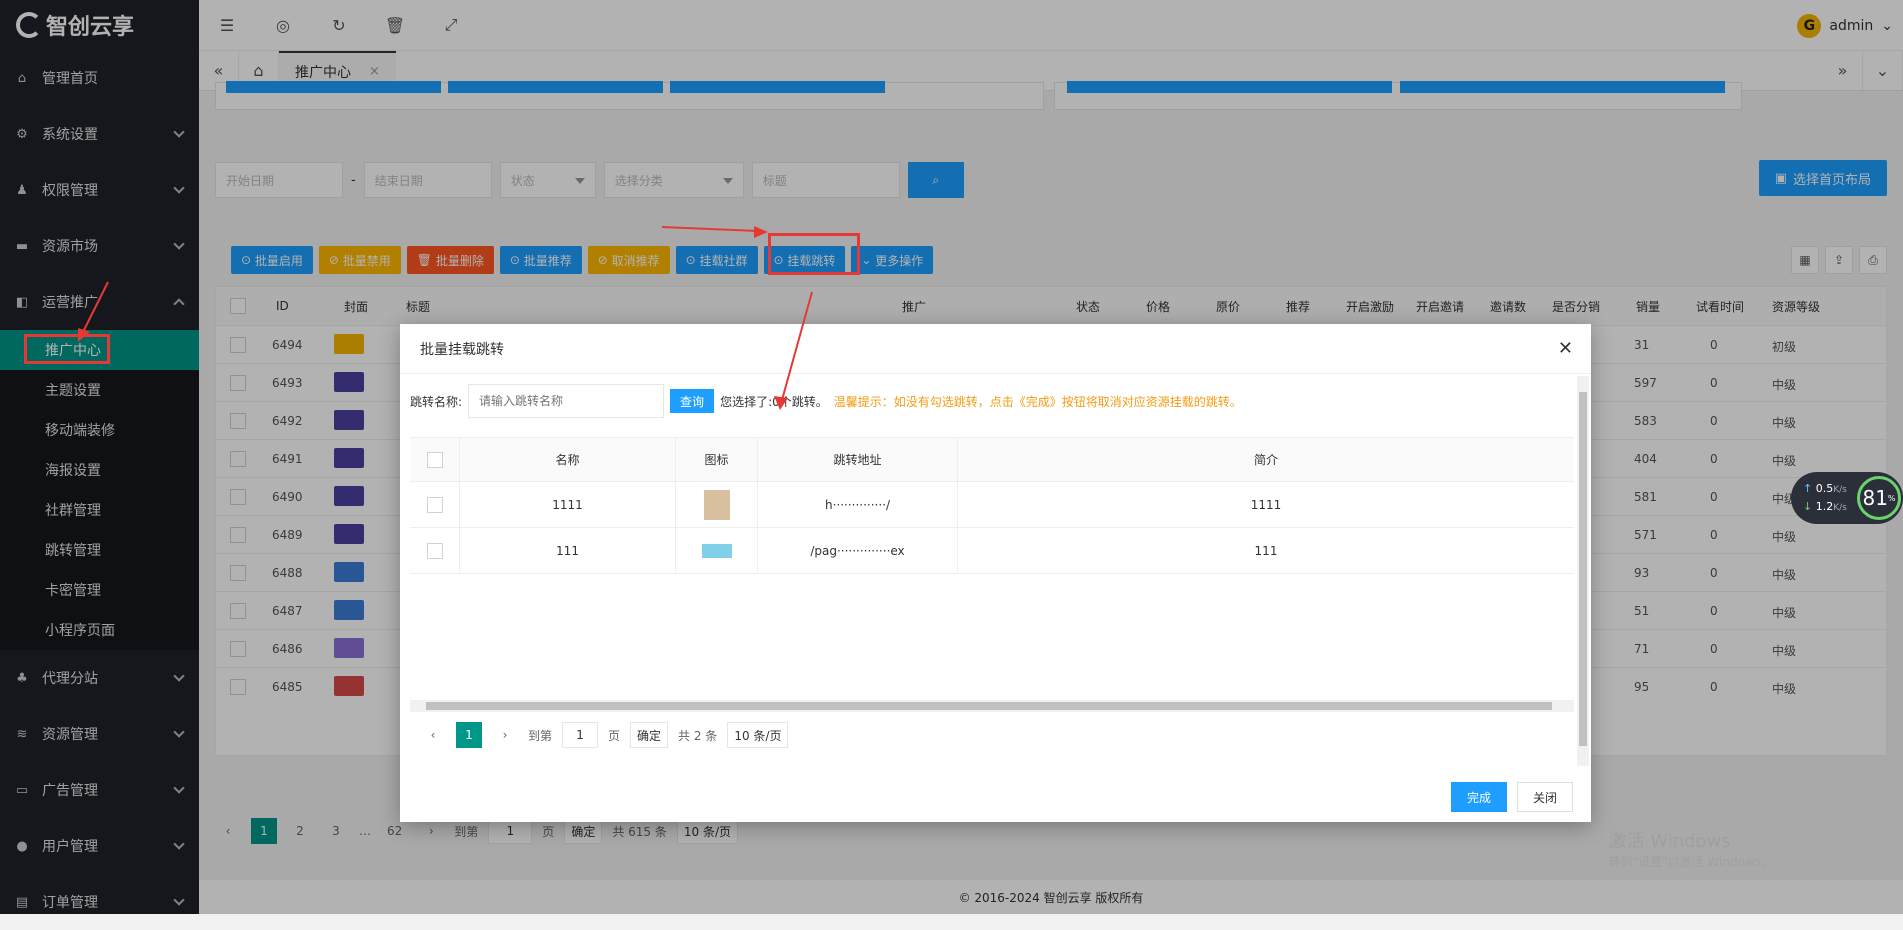 The image size is (1903, 930). Describe the element at coordinates (1690, 850) in the screenshot. I see `windows-watermark: 激活 Windows 转到"设置"以激活 Windows。` at that location.